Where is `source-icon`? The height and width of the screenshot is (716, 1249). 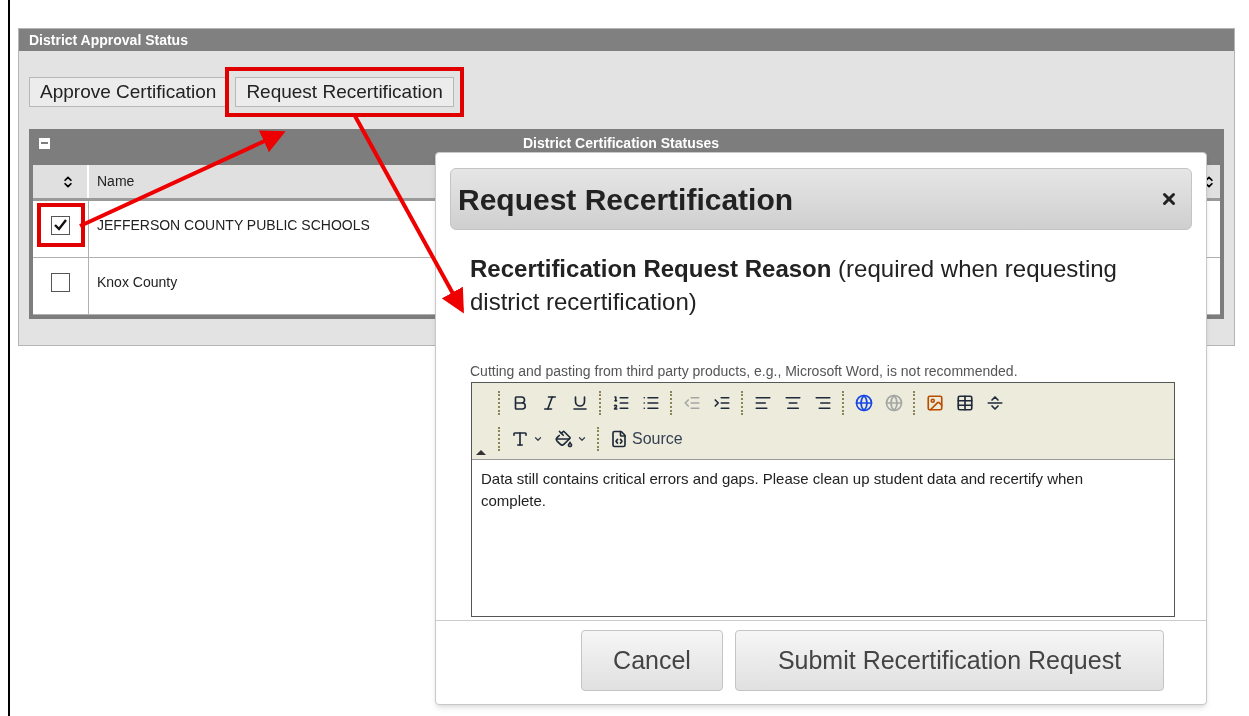
source-icon is located at coordinates (619, 439).